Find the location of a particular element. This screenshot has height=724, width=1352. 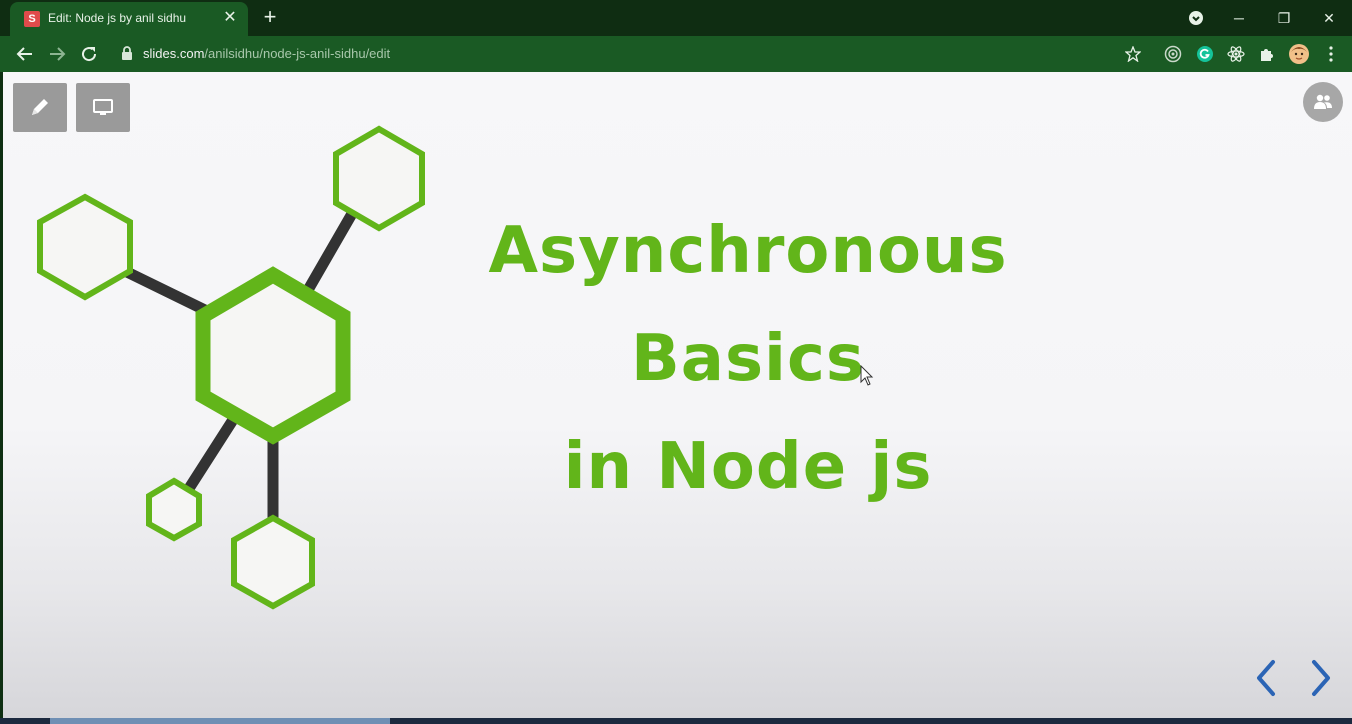

tab-search-icon is located at coordinates (1196, 18).